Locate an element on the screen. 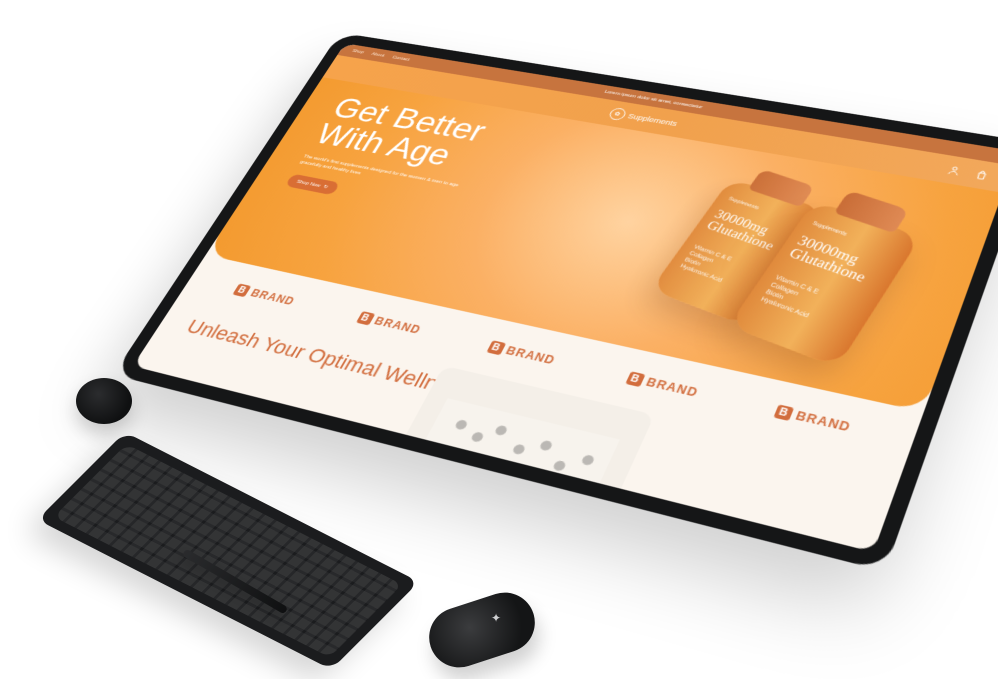 The image size is (998, 679). shop-now-button: Shop Now ↻ is located at coordinates (312, 184).